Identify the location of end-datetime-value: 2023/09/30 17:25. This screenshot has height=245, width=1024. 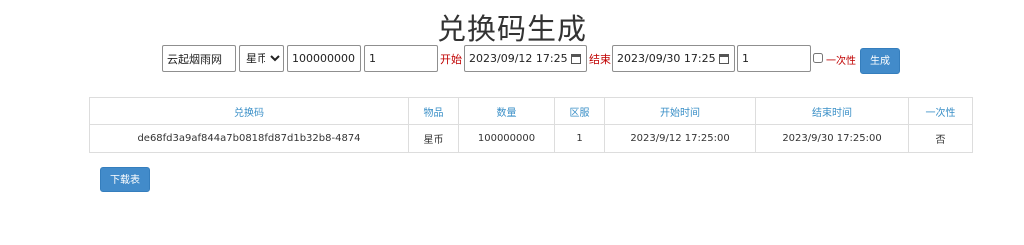
(666, 58).